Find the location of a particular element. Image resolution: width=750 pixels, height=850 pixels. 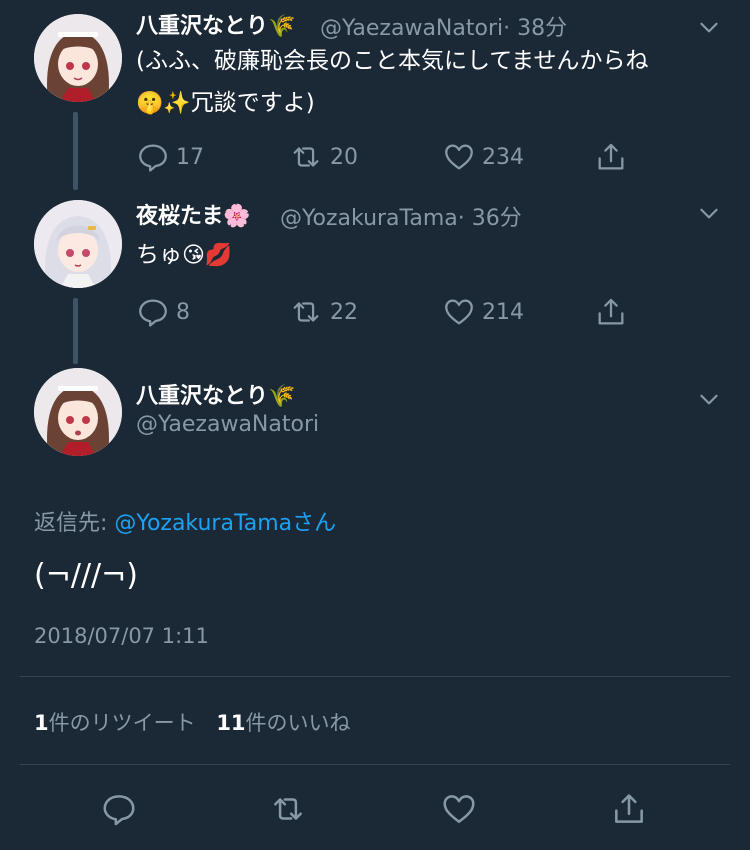

focused-author-handle: @YaezawaNatori is located at coordinates (227, 424).